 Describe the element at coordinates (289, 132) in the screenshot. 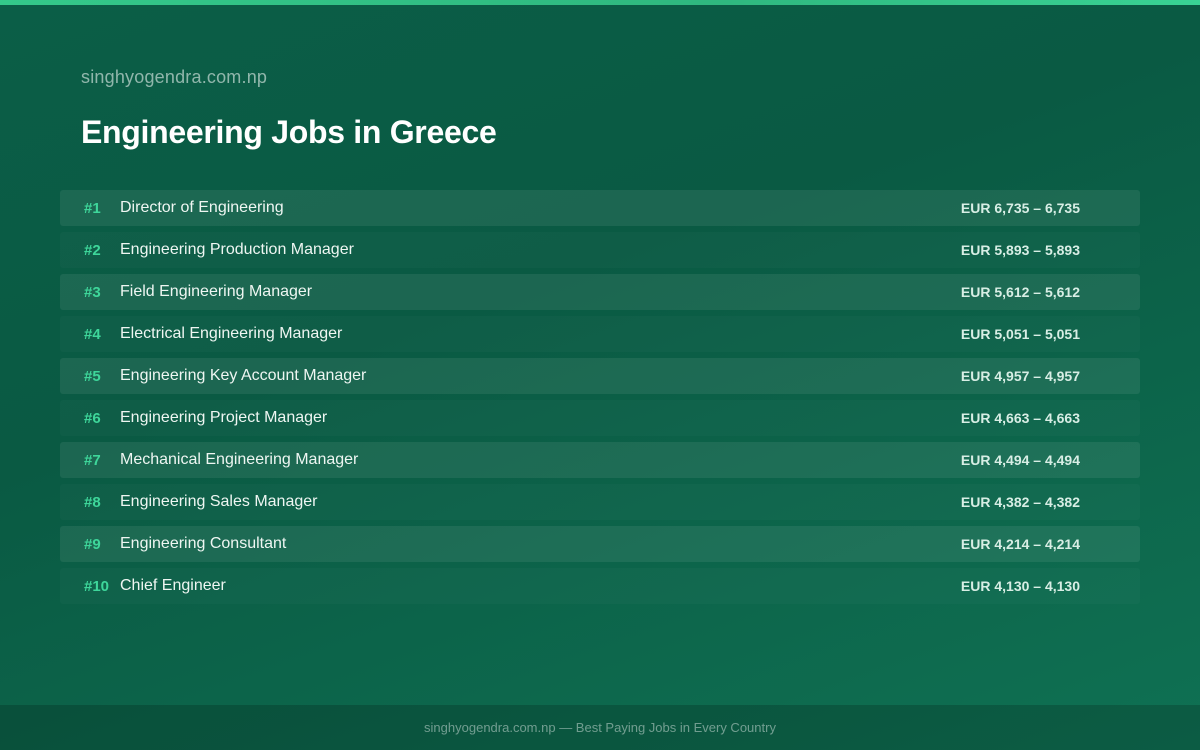

I see `page-title: Engineering Jobs in Greece` at that location.